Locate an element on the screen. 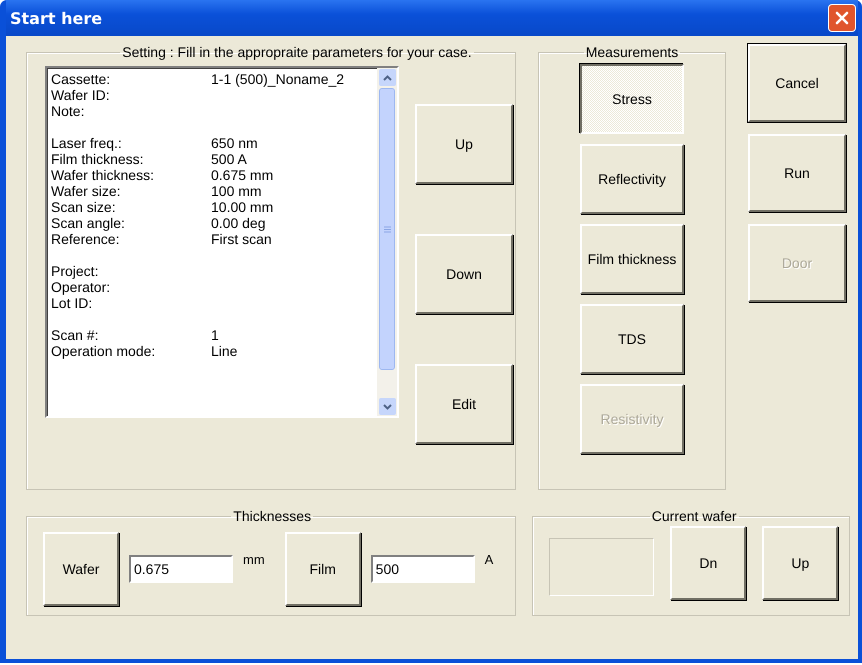 The height and width of the screenshot is (665, 862). measurement-button: TDS is located at coordinates (632, 339).